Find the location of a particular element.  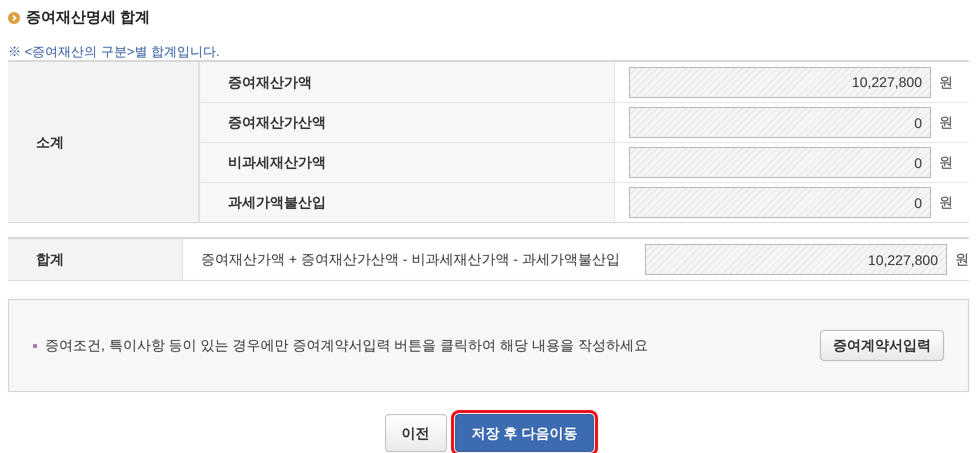

row-header: 합계 is located at coordinates (95, 259).